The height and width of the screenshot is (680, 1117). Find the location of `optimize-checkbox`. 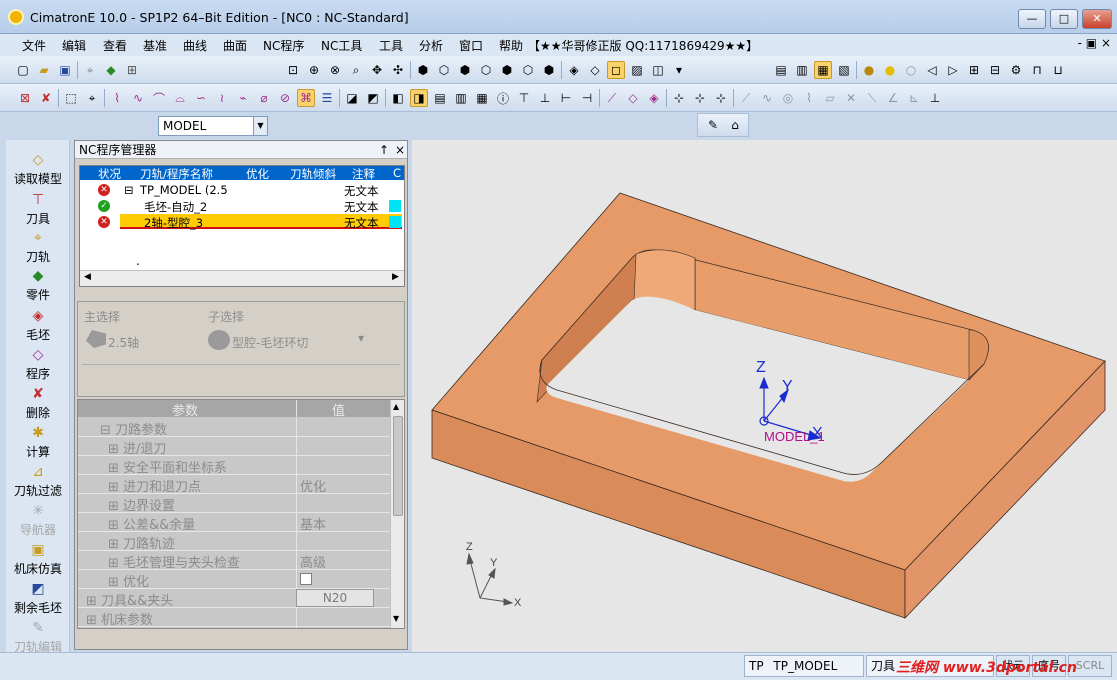

optimize-checkbox is located at coordinates (306, 579).